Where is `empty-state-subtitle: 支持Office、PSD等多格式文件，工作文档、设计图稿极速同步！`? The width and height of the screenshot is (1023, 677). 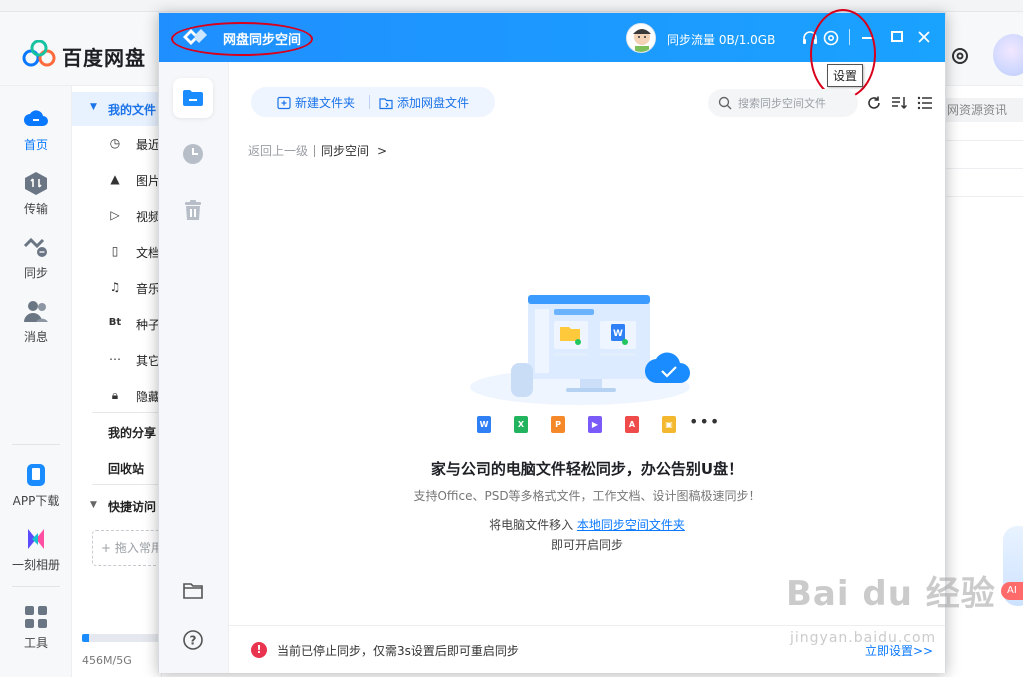 empty-state-subtitle: 支持Office、PSD等多格式文件，工作文档、设计图稿极速同步！ is located at coordinates (587, 496).